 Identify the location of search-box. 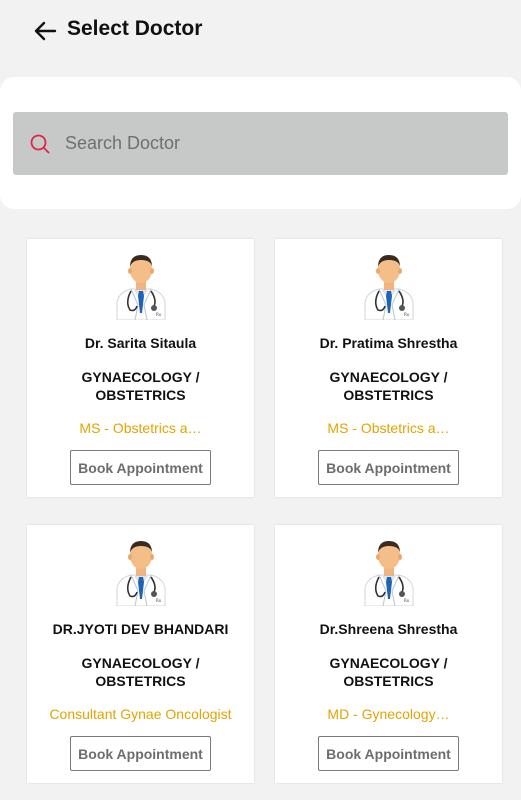
(260, 143).